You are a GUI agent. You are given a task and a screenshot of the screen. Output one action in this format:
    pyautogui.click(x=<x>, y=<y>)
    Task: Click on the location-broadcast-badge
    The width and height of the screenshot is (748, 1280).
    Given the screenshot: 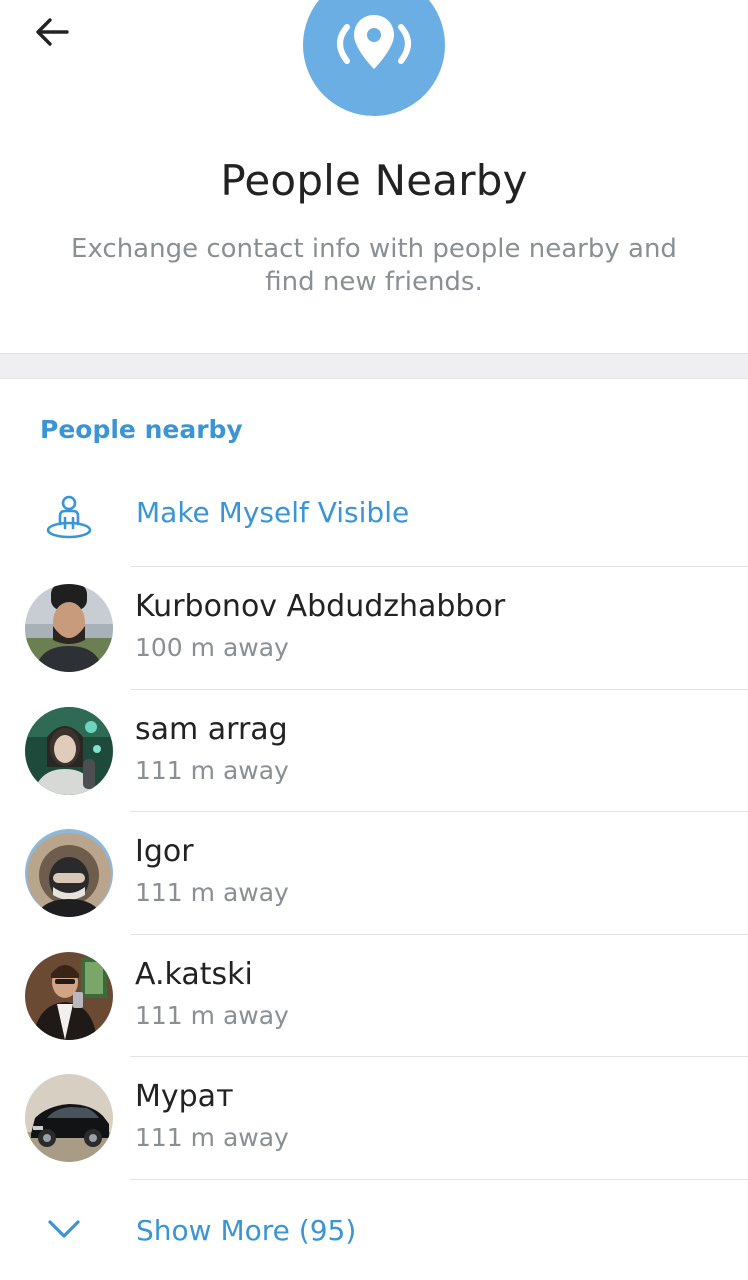 What is the action you would take?
    pyautogui.click(x=374, y=58)
    